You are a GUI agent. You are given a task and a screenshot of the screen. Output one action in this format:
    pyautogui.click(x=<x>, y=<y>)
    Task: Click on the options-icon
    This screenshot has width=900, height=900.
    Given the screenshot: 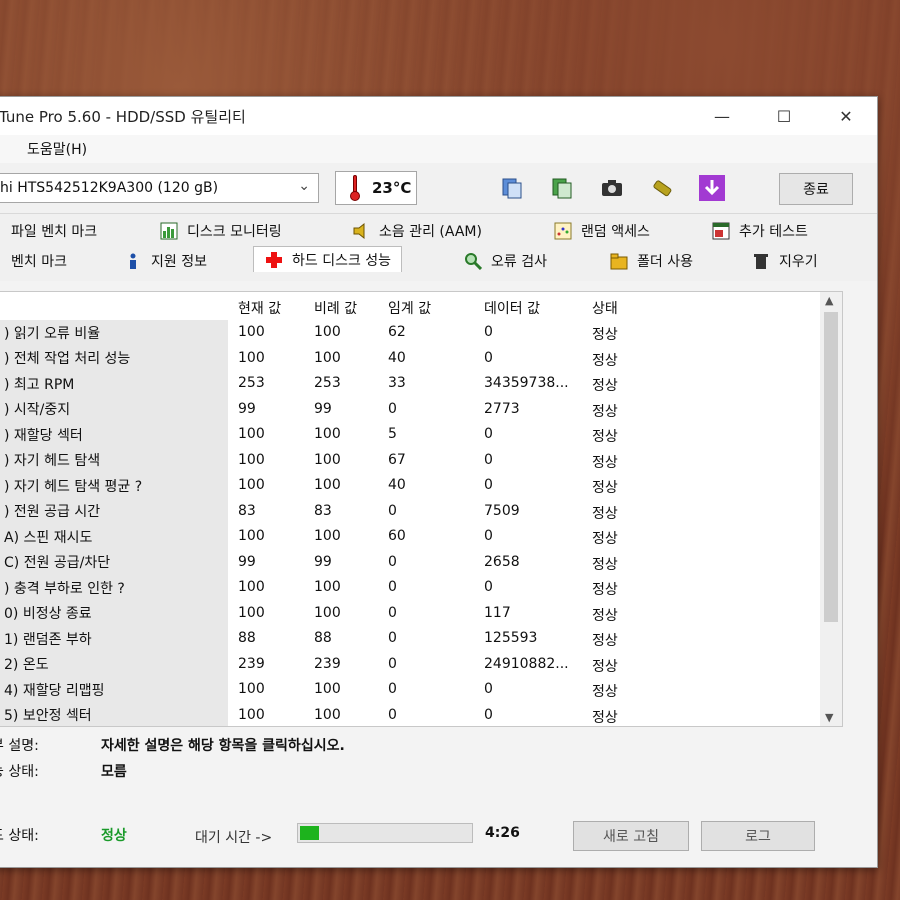 What is the action you would take?
    pyautogui.click(x=662, y=188)
    